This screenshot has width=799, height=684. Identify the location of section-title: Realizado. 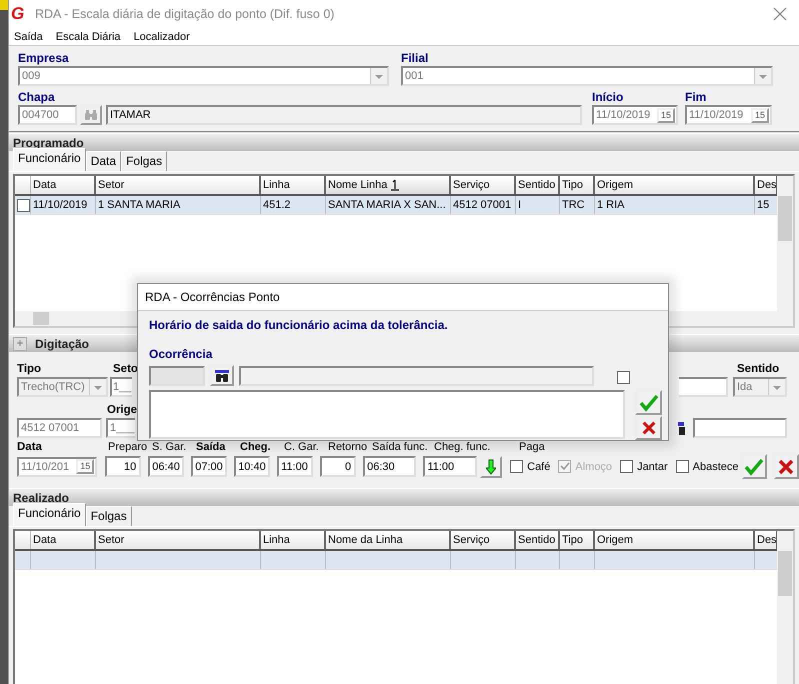
(41, 497).